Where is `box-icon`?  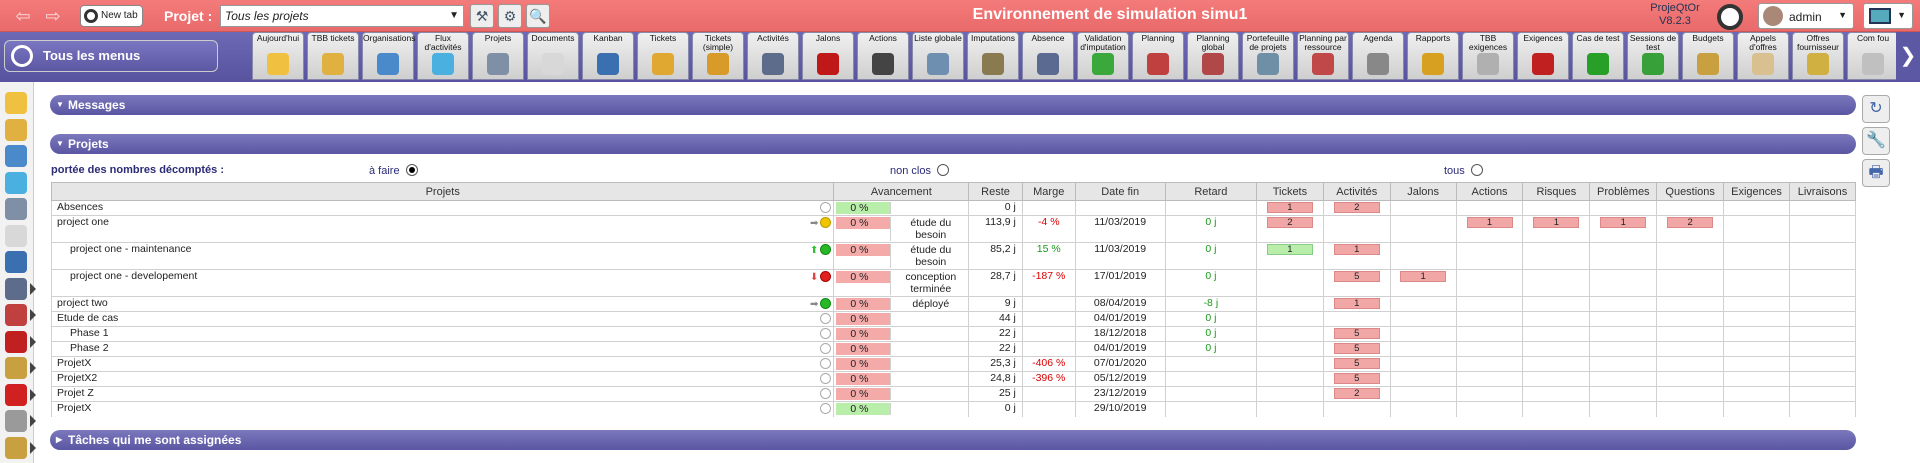
box-icon is located at coordinates (20, 447).